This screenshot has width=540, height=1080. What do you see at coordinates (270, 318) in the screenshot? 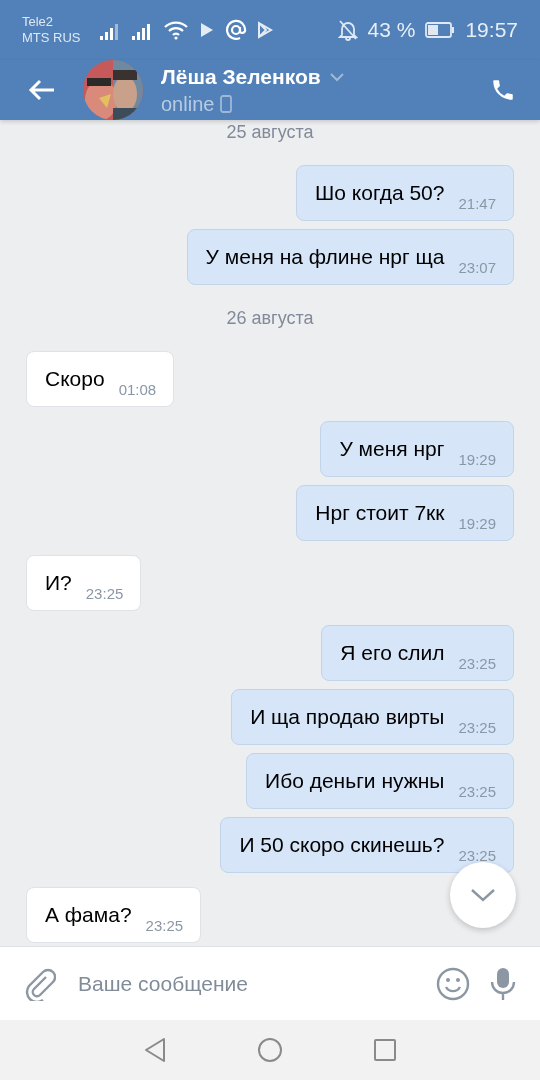
I see `date-separator: 26 августа` at bounding box center [270, 318].